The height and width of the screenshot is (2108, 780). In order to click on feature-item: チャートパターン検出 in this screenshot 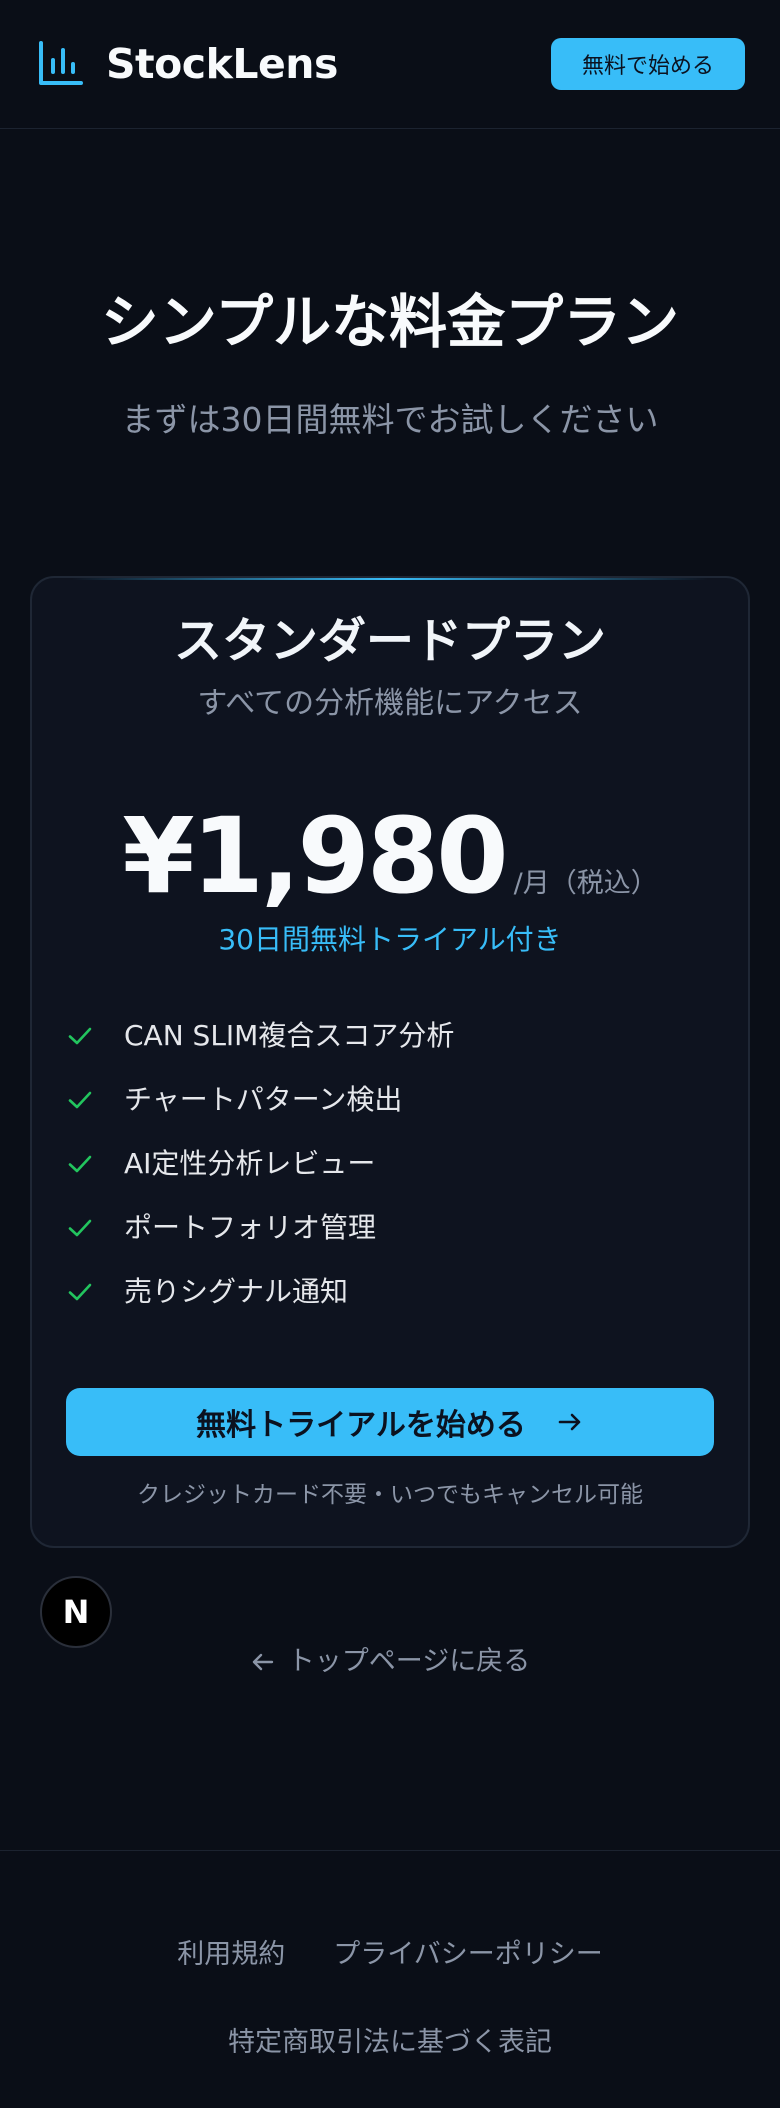, I will do `click(260, 1100)`.